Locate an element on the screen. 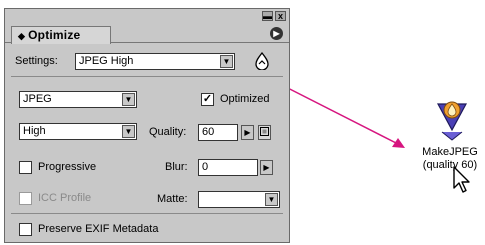 The width and height of the screenshot is (485, 245). quality-value: 60 is located at coordinates (208, 132).